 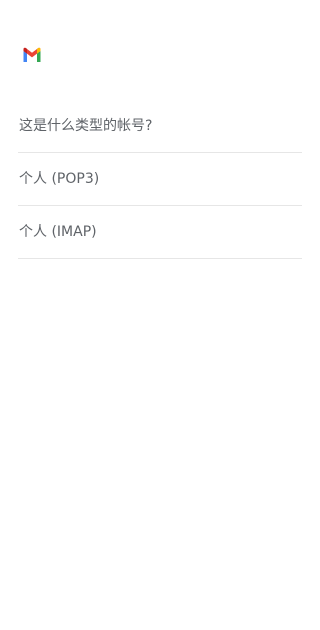 What do you see at coordinates (59, 179) in the screenshot?
I see `option-label: 个人 (POP3)` at bounding box center [59, 179].